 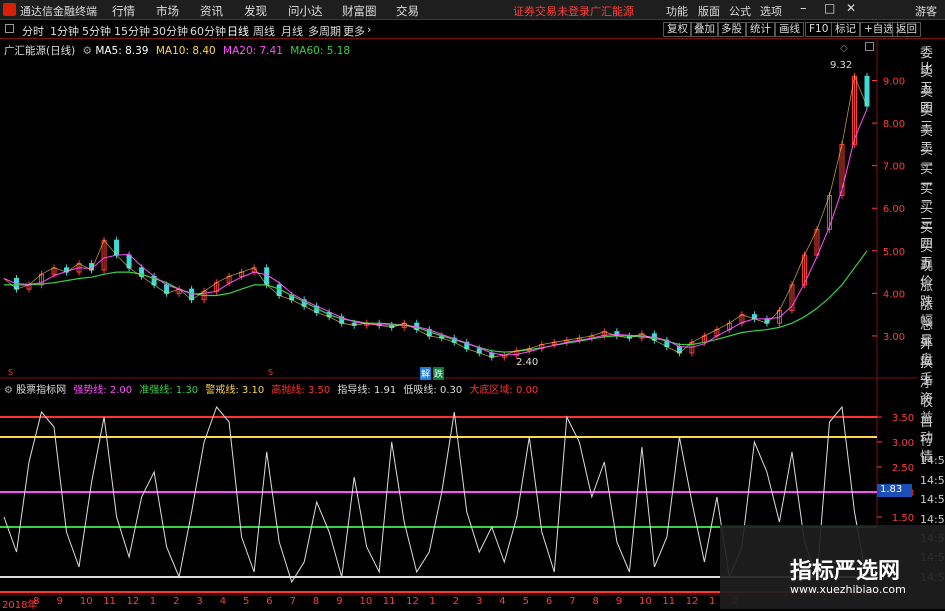 I want to click on period-more: 更多, so click(x=354, y=31).